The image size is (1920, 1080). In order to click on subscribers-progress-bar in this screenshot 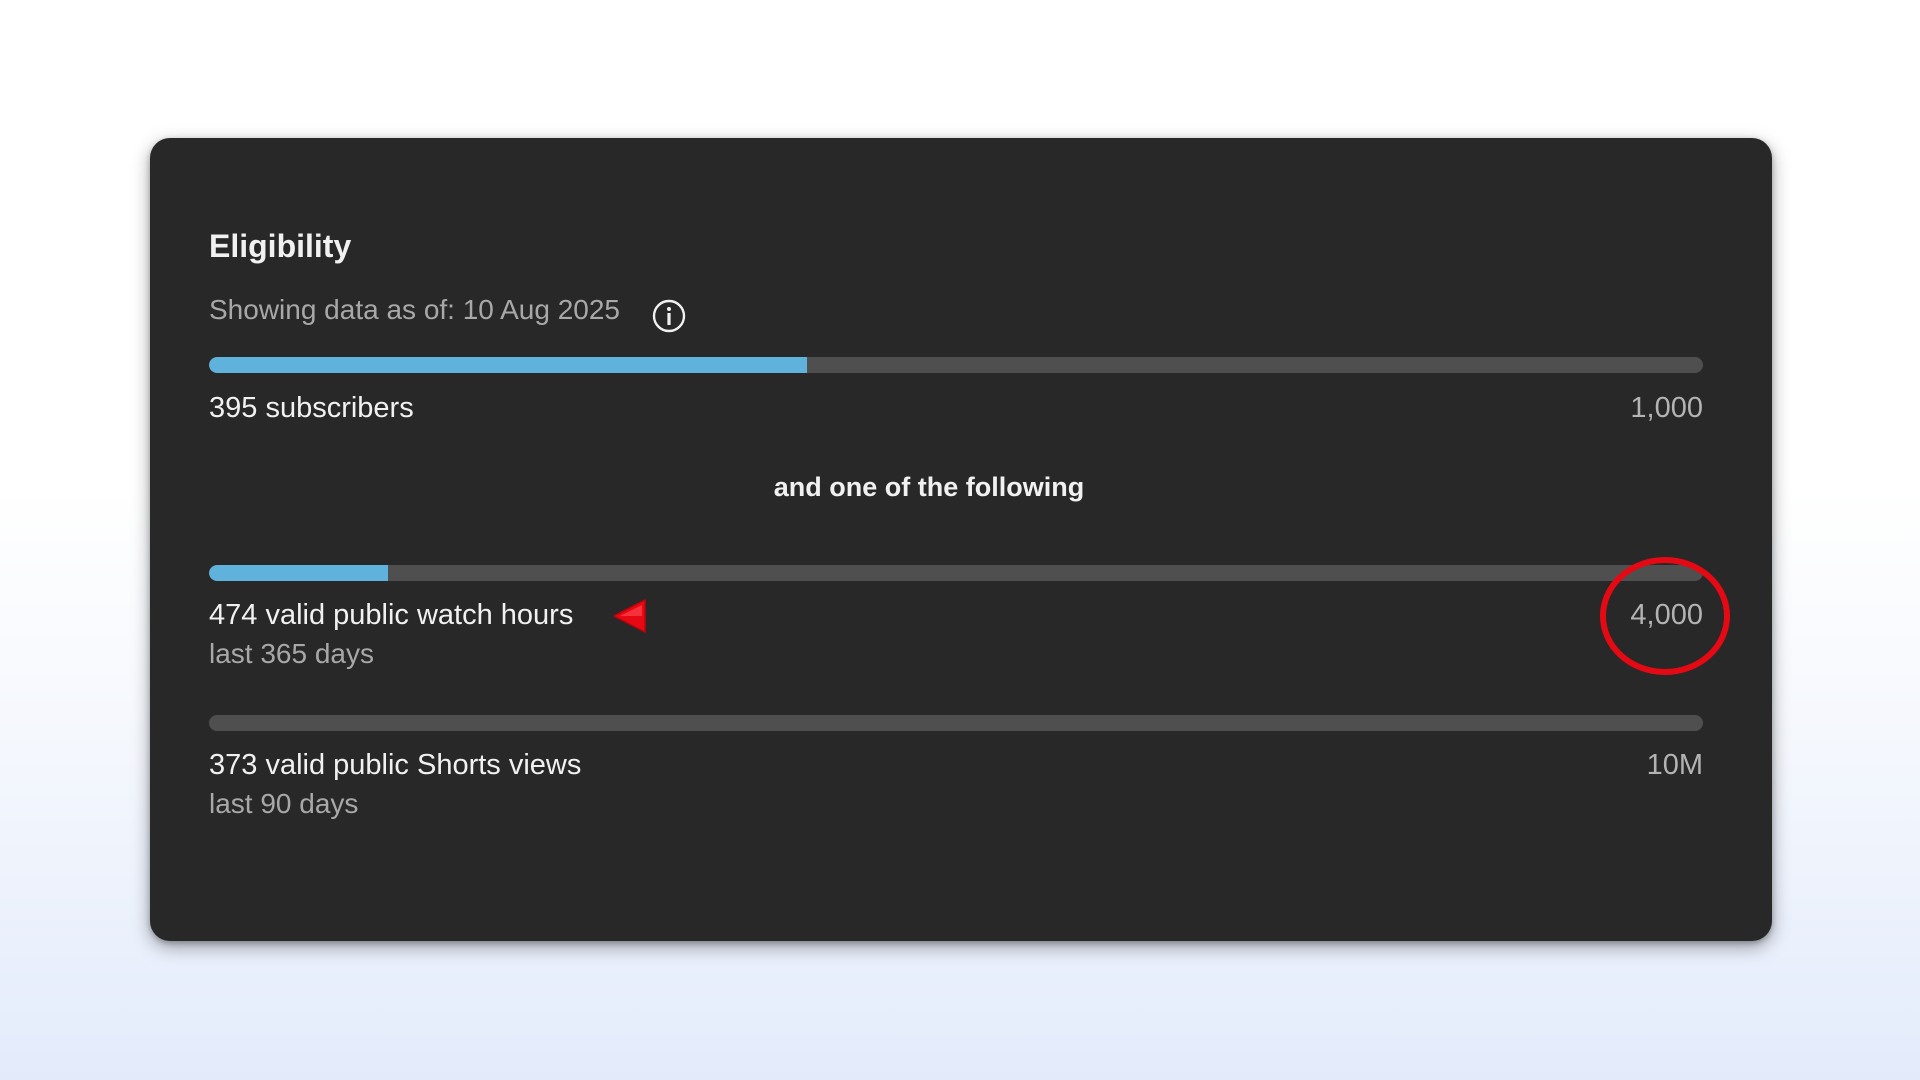, I will do `click(956, 365)`.